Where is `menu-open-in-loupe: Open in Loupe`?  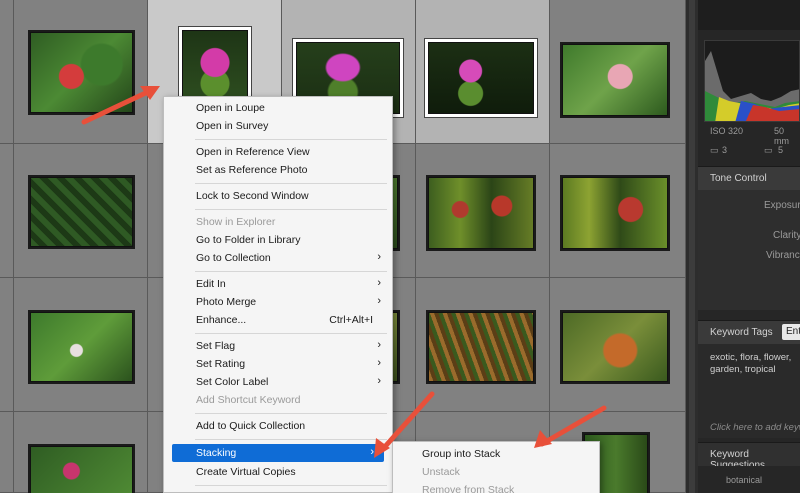
menu-open-in-loupe: Open in Loupe is located at coordinates (278, 108).